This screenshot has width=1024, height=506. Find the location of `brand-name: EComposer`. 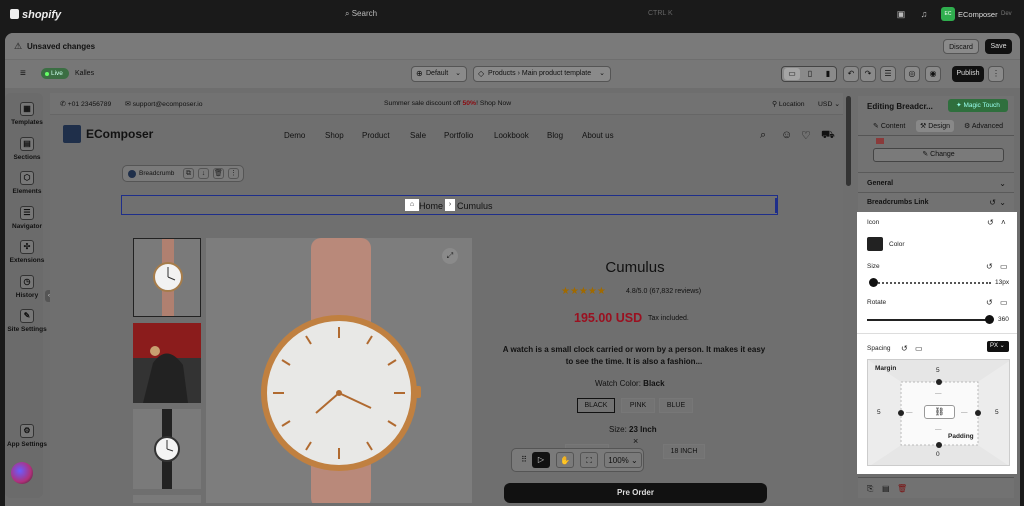

brand-name: EComposer is located at coordinates (119, 134).